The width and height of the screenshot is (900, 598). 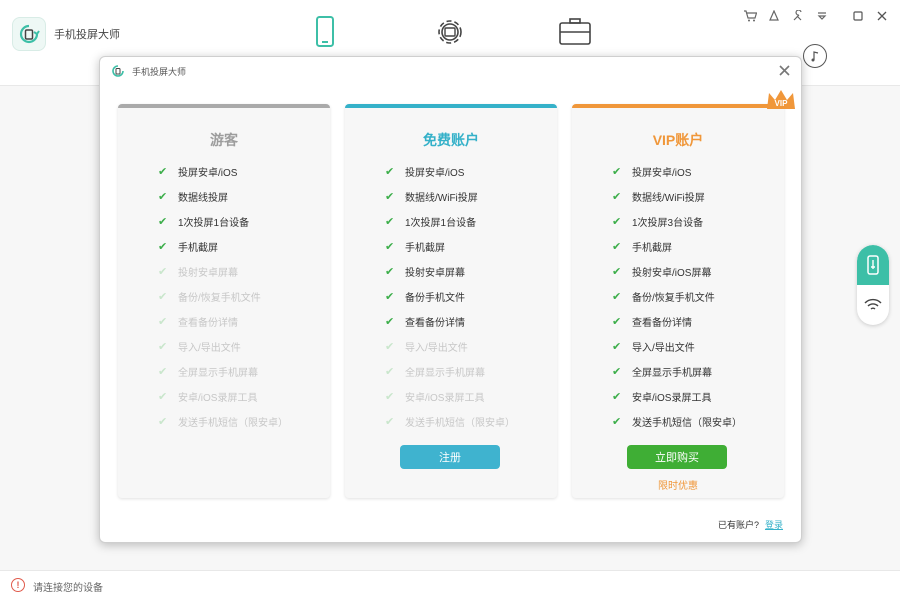 I want to click on wifi-connect-icon, so click(x=873, y=305).